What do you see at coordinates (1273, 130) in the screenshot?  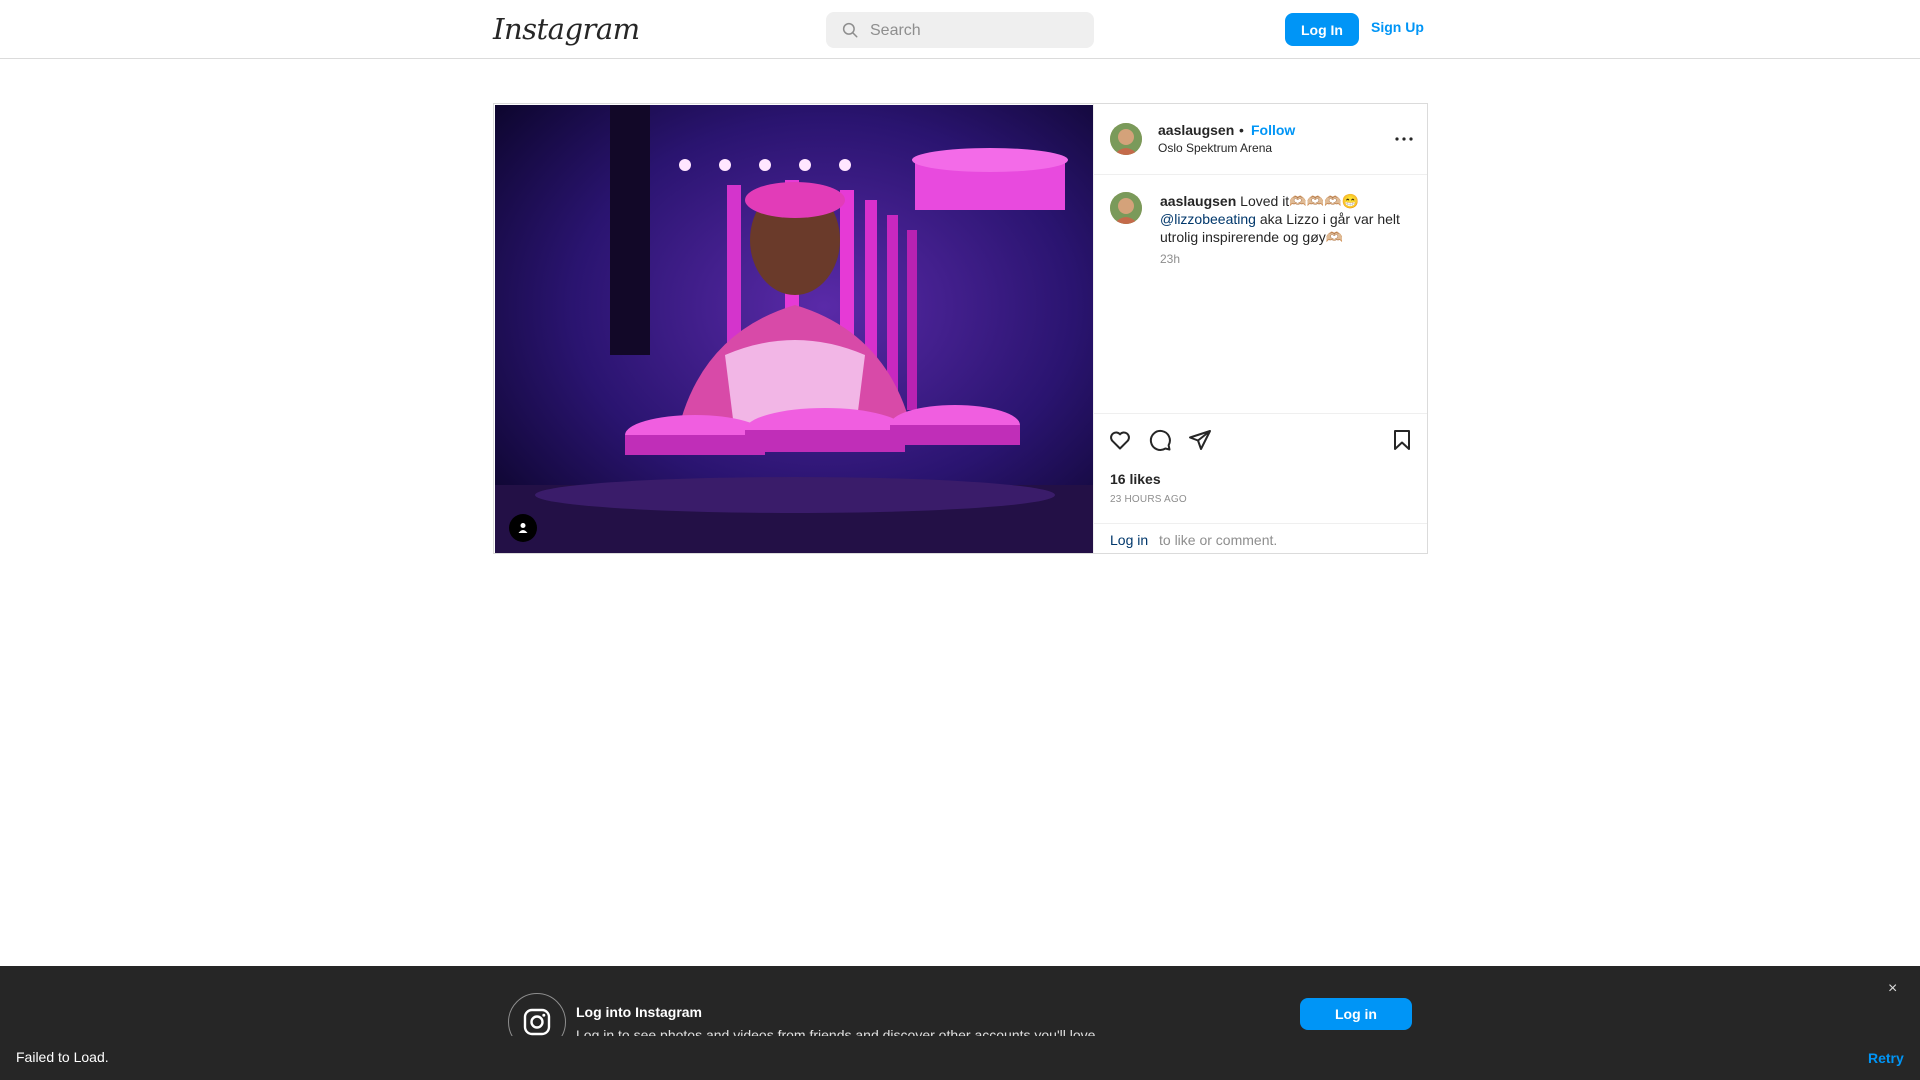 I see `follow-button: Follow` at bounding box center [1273, 130].